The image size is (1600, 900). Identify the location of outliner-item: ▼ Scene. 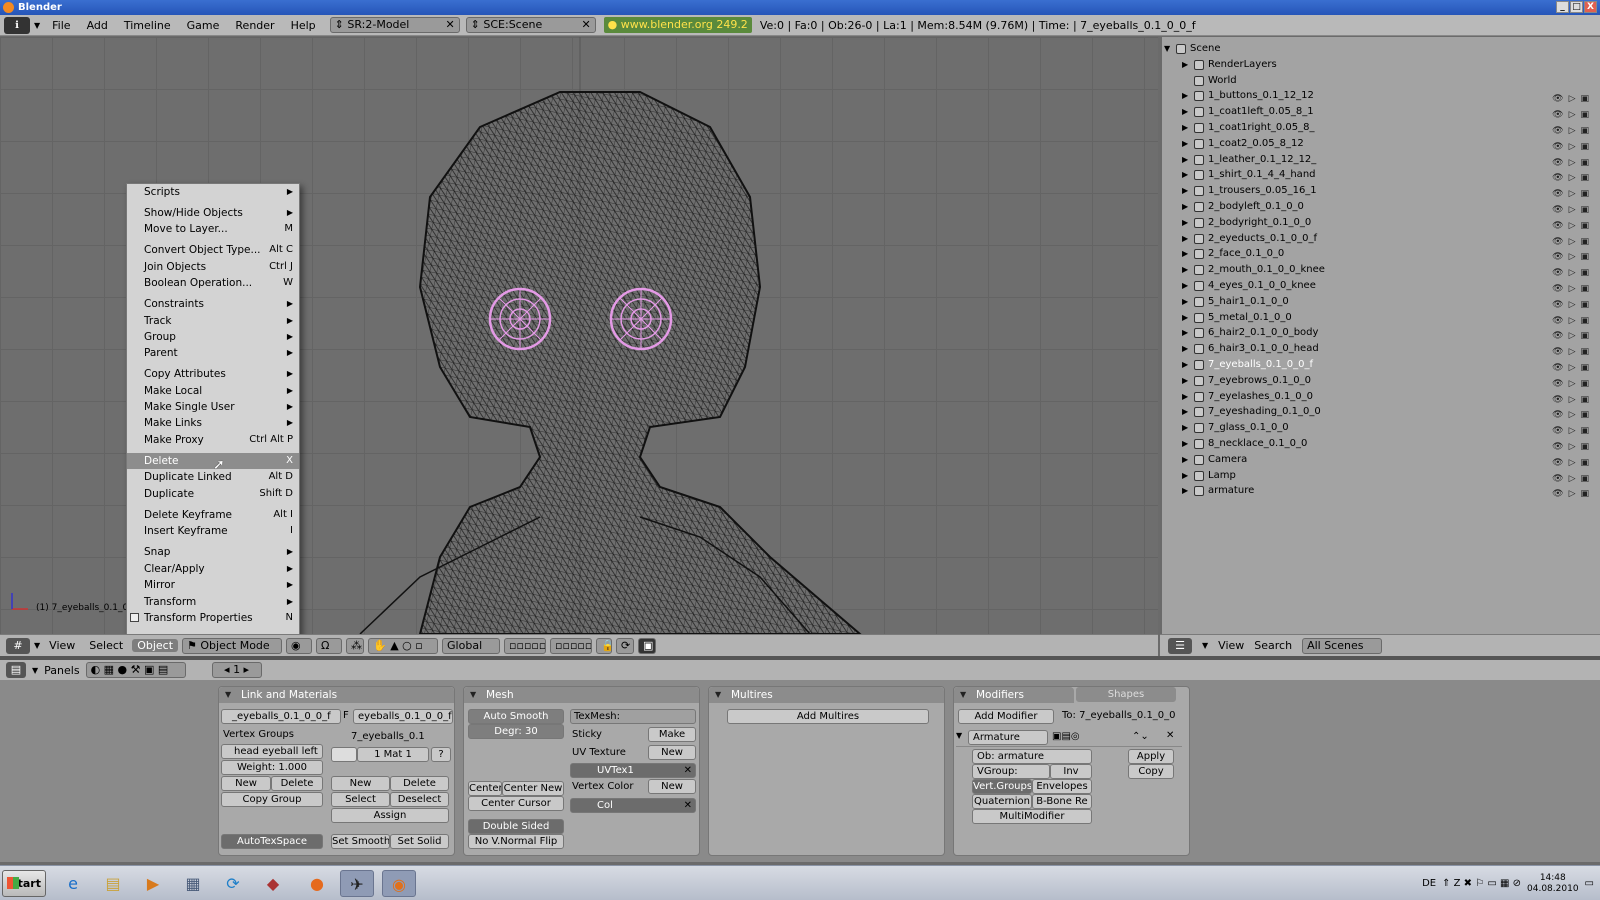
(1381, 49).